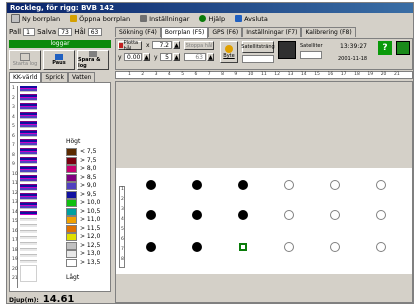 The image size is (416, 306). What do you see at coordinates (73, 277) in the screenshot?
I see `scale-low-label: Lågt` at bounding box center [73, 277].